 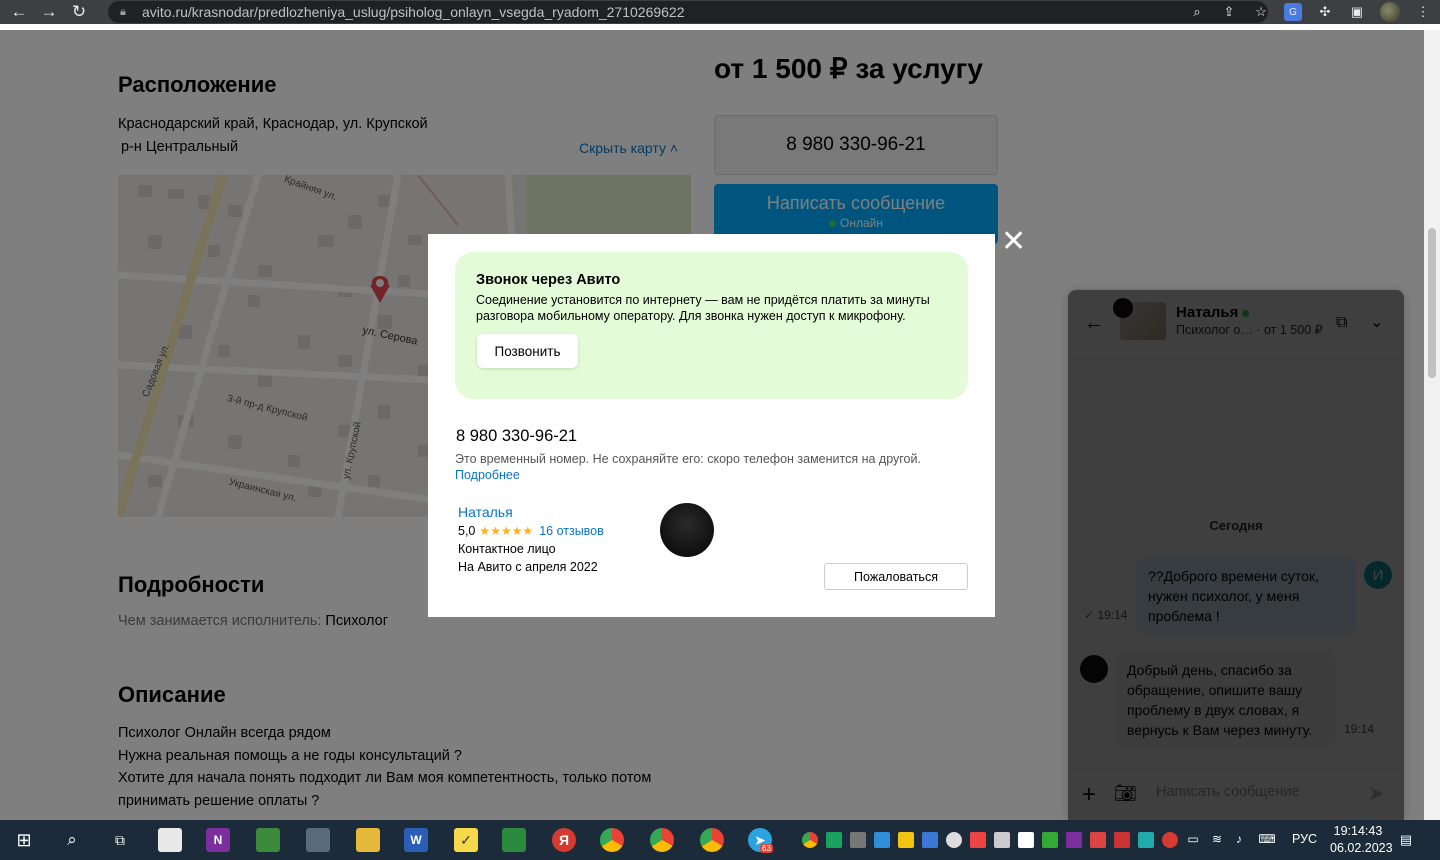 What do you see at coordinates (1267, 839) in the screenshot?
I see `keyboard-icon: ⌨` at bounding box center [1267, 839].